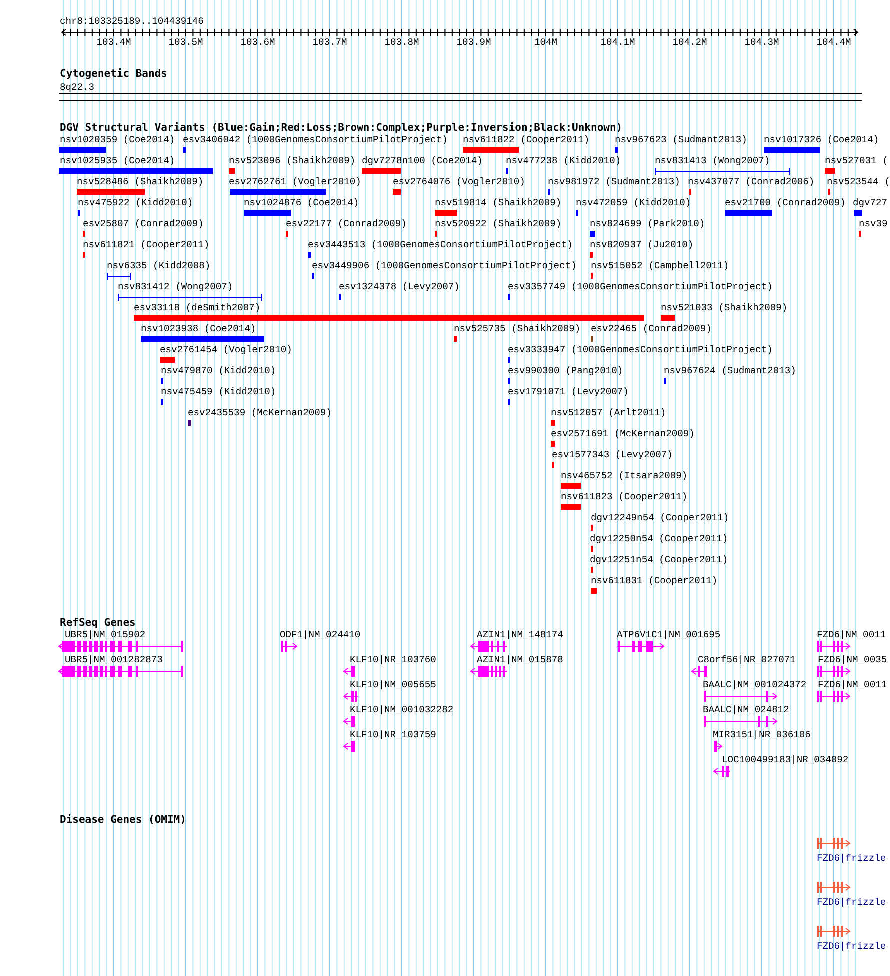 The width and height of the screenshot is (890, 976). What do you see at coordinates (197, 308) in the screenshot?
I see `variant-label: esv33118 (deSmith2007)` at bounding box center [197, 308].